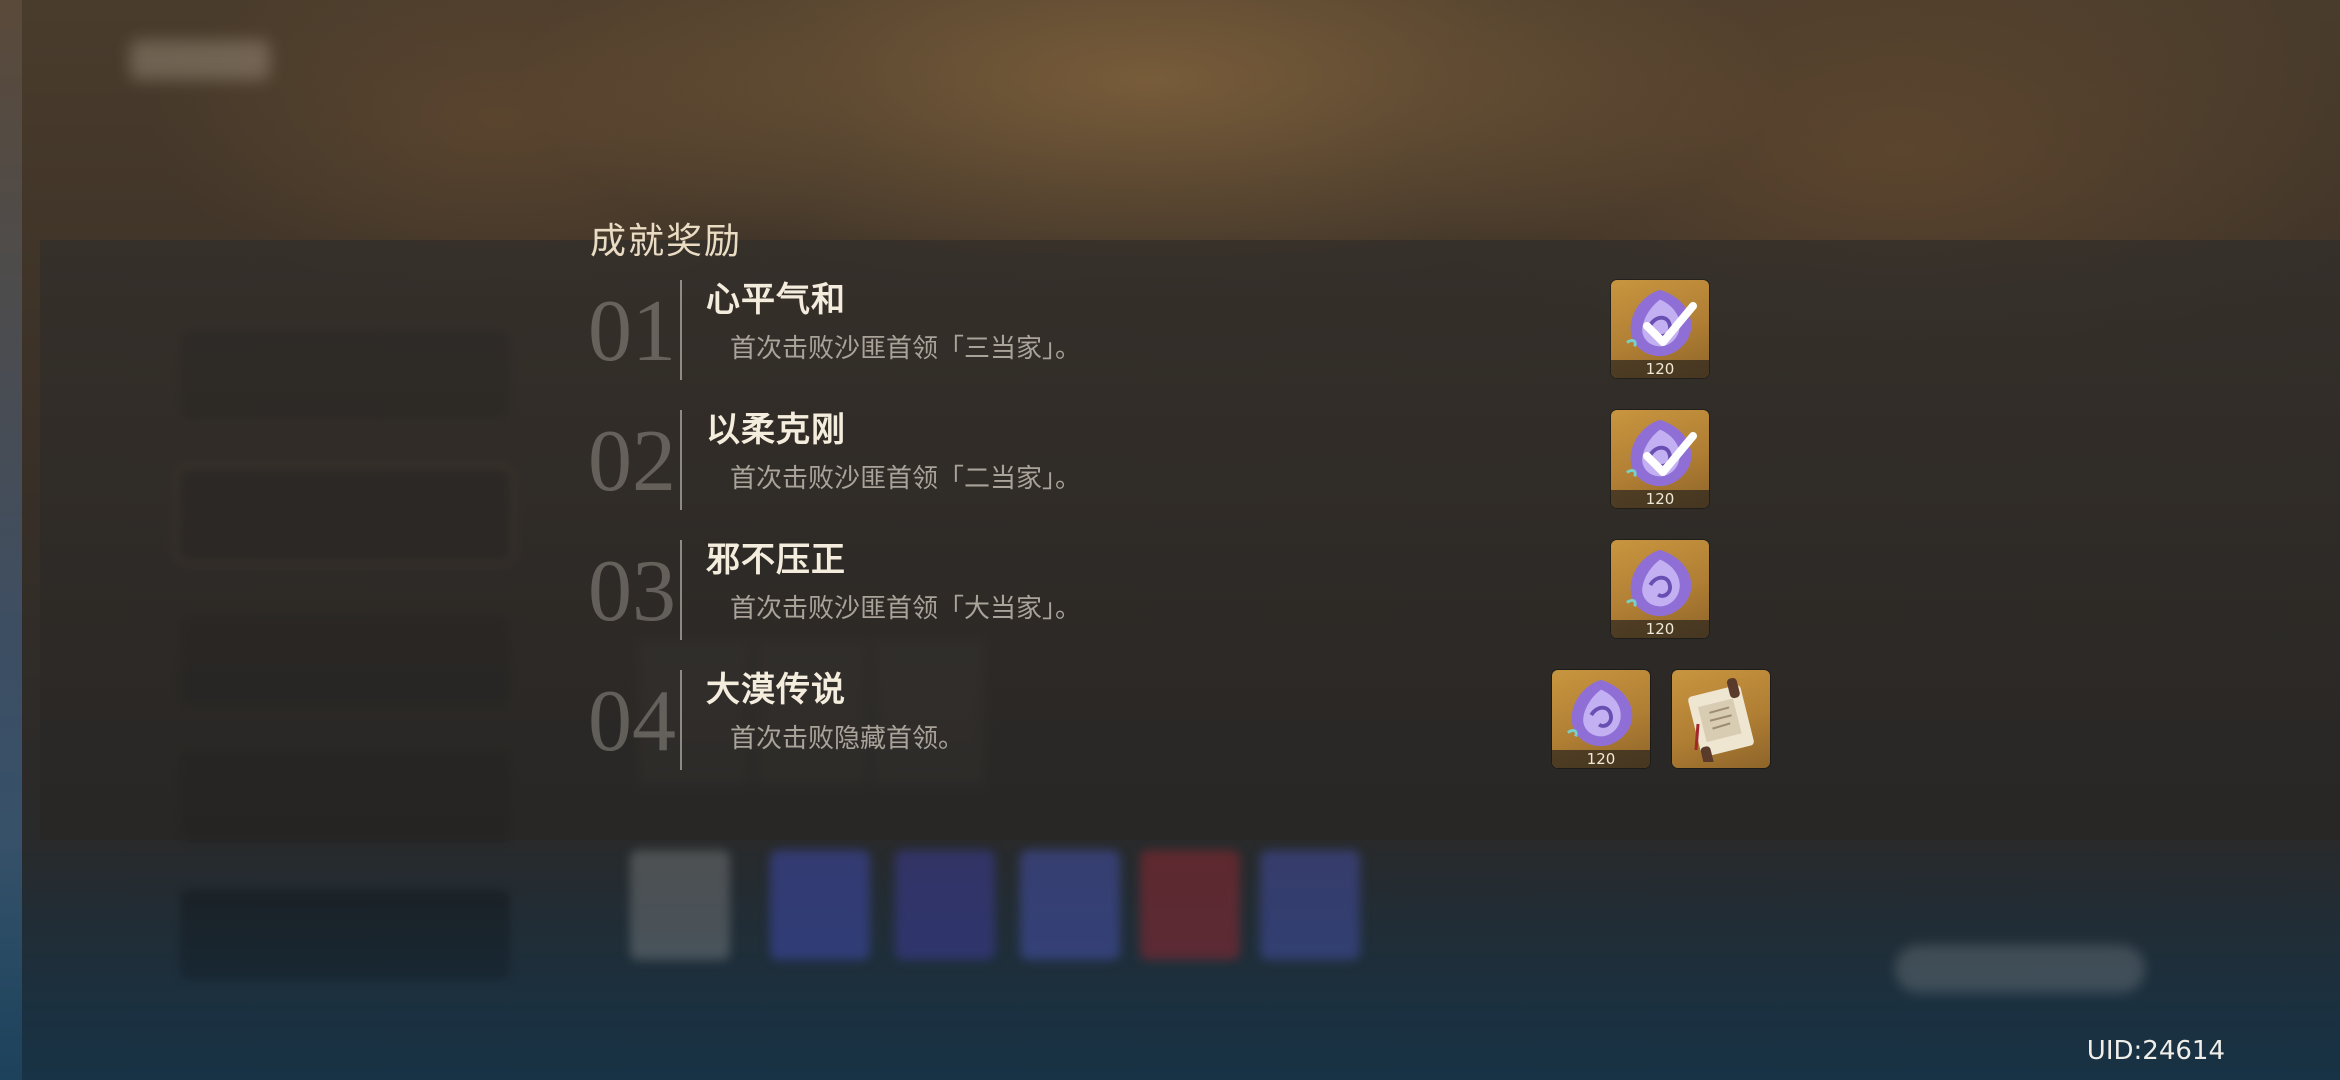  Describe the element at coordinates (666, 241) in the screenshot. I see `section-title: 成就奖励` at that location.